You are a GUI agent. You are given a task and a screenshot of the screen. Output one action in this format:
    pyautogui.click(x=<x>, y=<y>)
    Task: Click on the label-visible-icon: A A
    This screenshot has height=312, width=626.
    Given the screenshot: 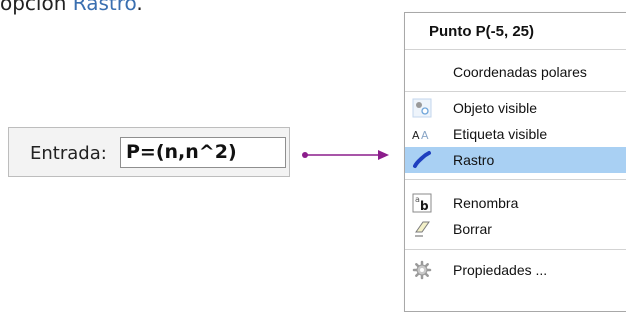 What is the action you would take?
    pyautogui.click(x=422, y=134)
    